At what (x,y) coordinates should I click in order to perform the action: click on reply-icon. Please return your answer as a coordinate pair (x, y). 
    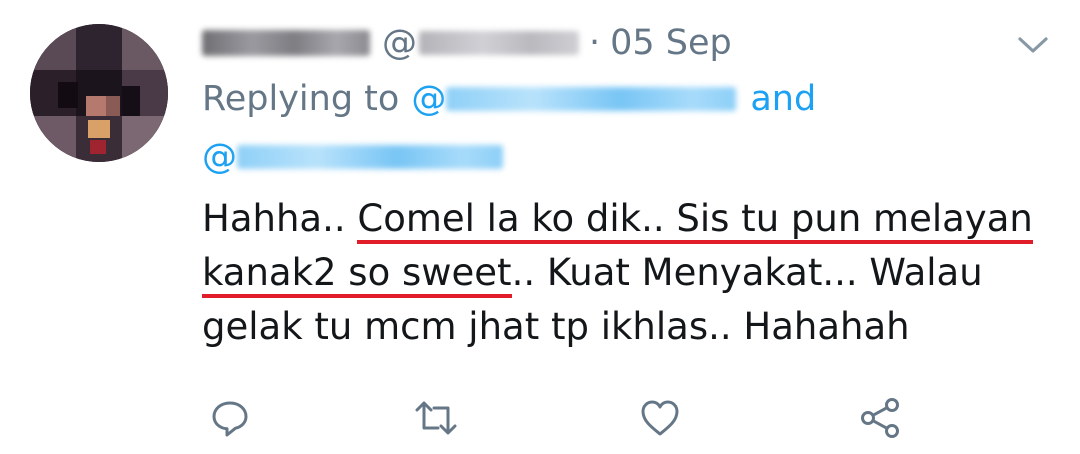
    Looking at the image, I should click on (230, 418).